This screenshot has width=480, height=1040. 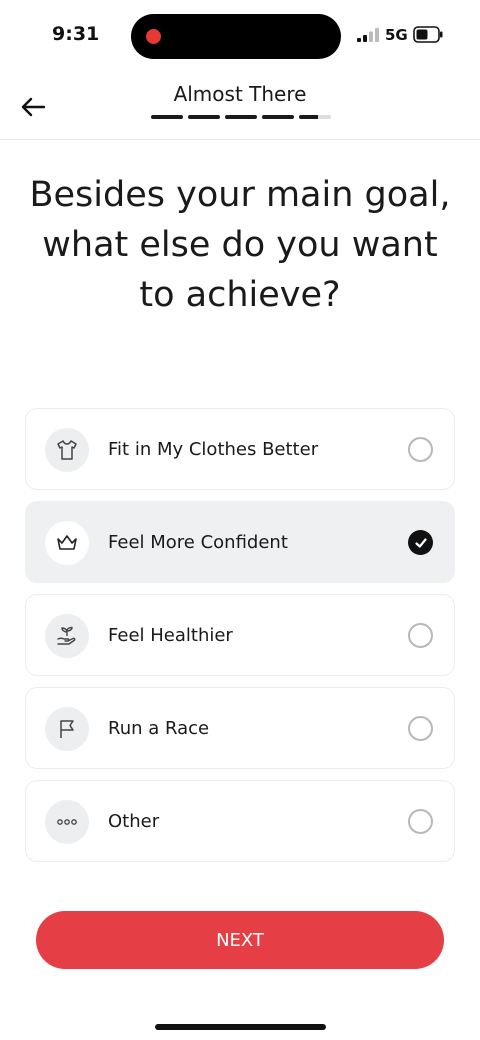 What do you see at coordinates (240, 821) in the screenshot?
I see `option-other: Other` at bounding box center [240, 821].